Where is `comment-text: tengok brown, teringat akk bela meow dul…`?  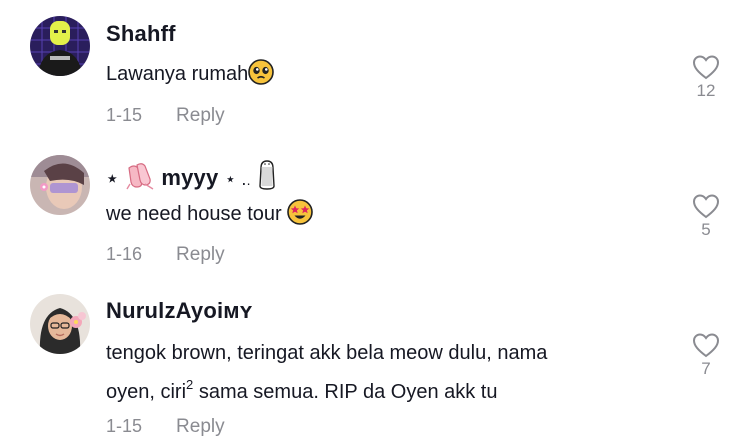
comment-text: tengok brown, teringat akk bela meow dul… is located at coordinates (326, 372).